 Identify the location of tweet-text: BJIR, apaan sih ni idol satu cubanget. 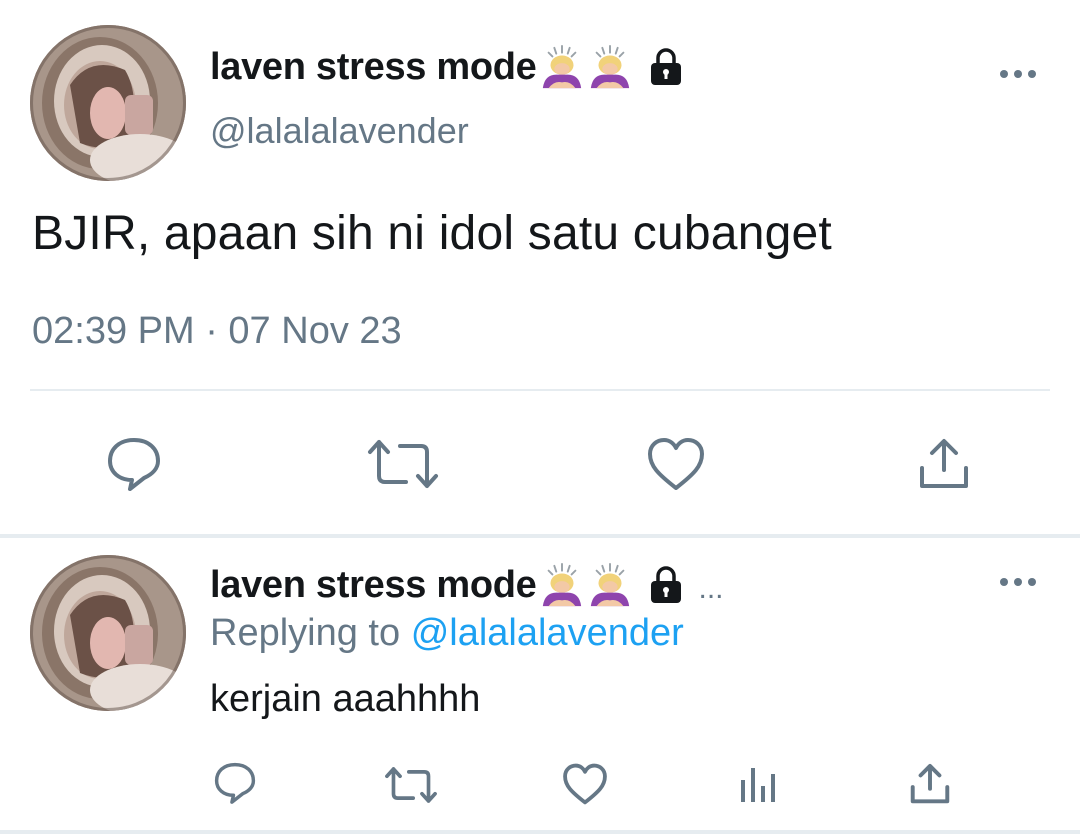
(432, 233).